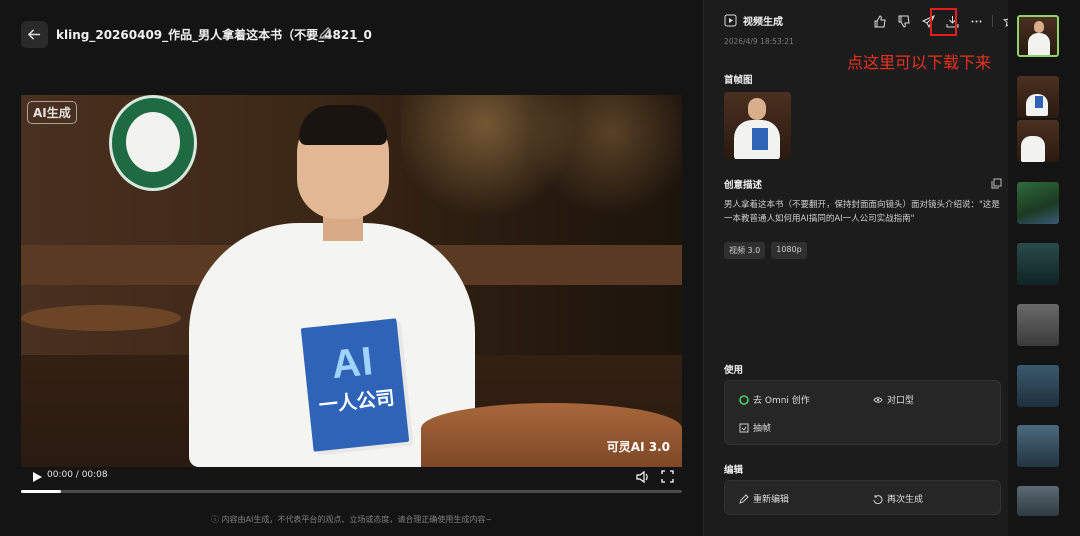 This screenshot has height=536, width=1080. What do you see at coordinates (638, 447) in the screenshot?
I see `kling-watermark: 可灵AI 3.0` at bounding box center [638, 447].